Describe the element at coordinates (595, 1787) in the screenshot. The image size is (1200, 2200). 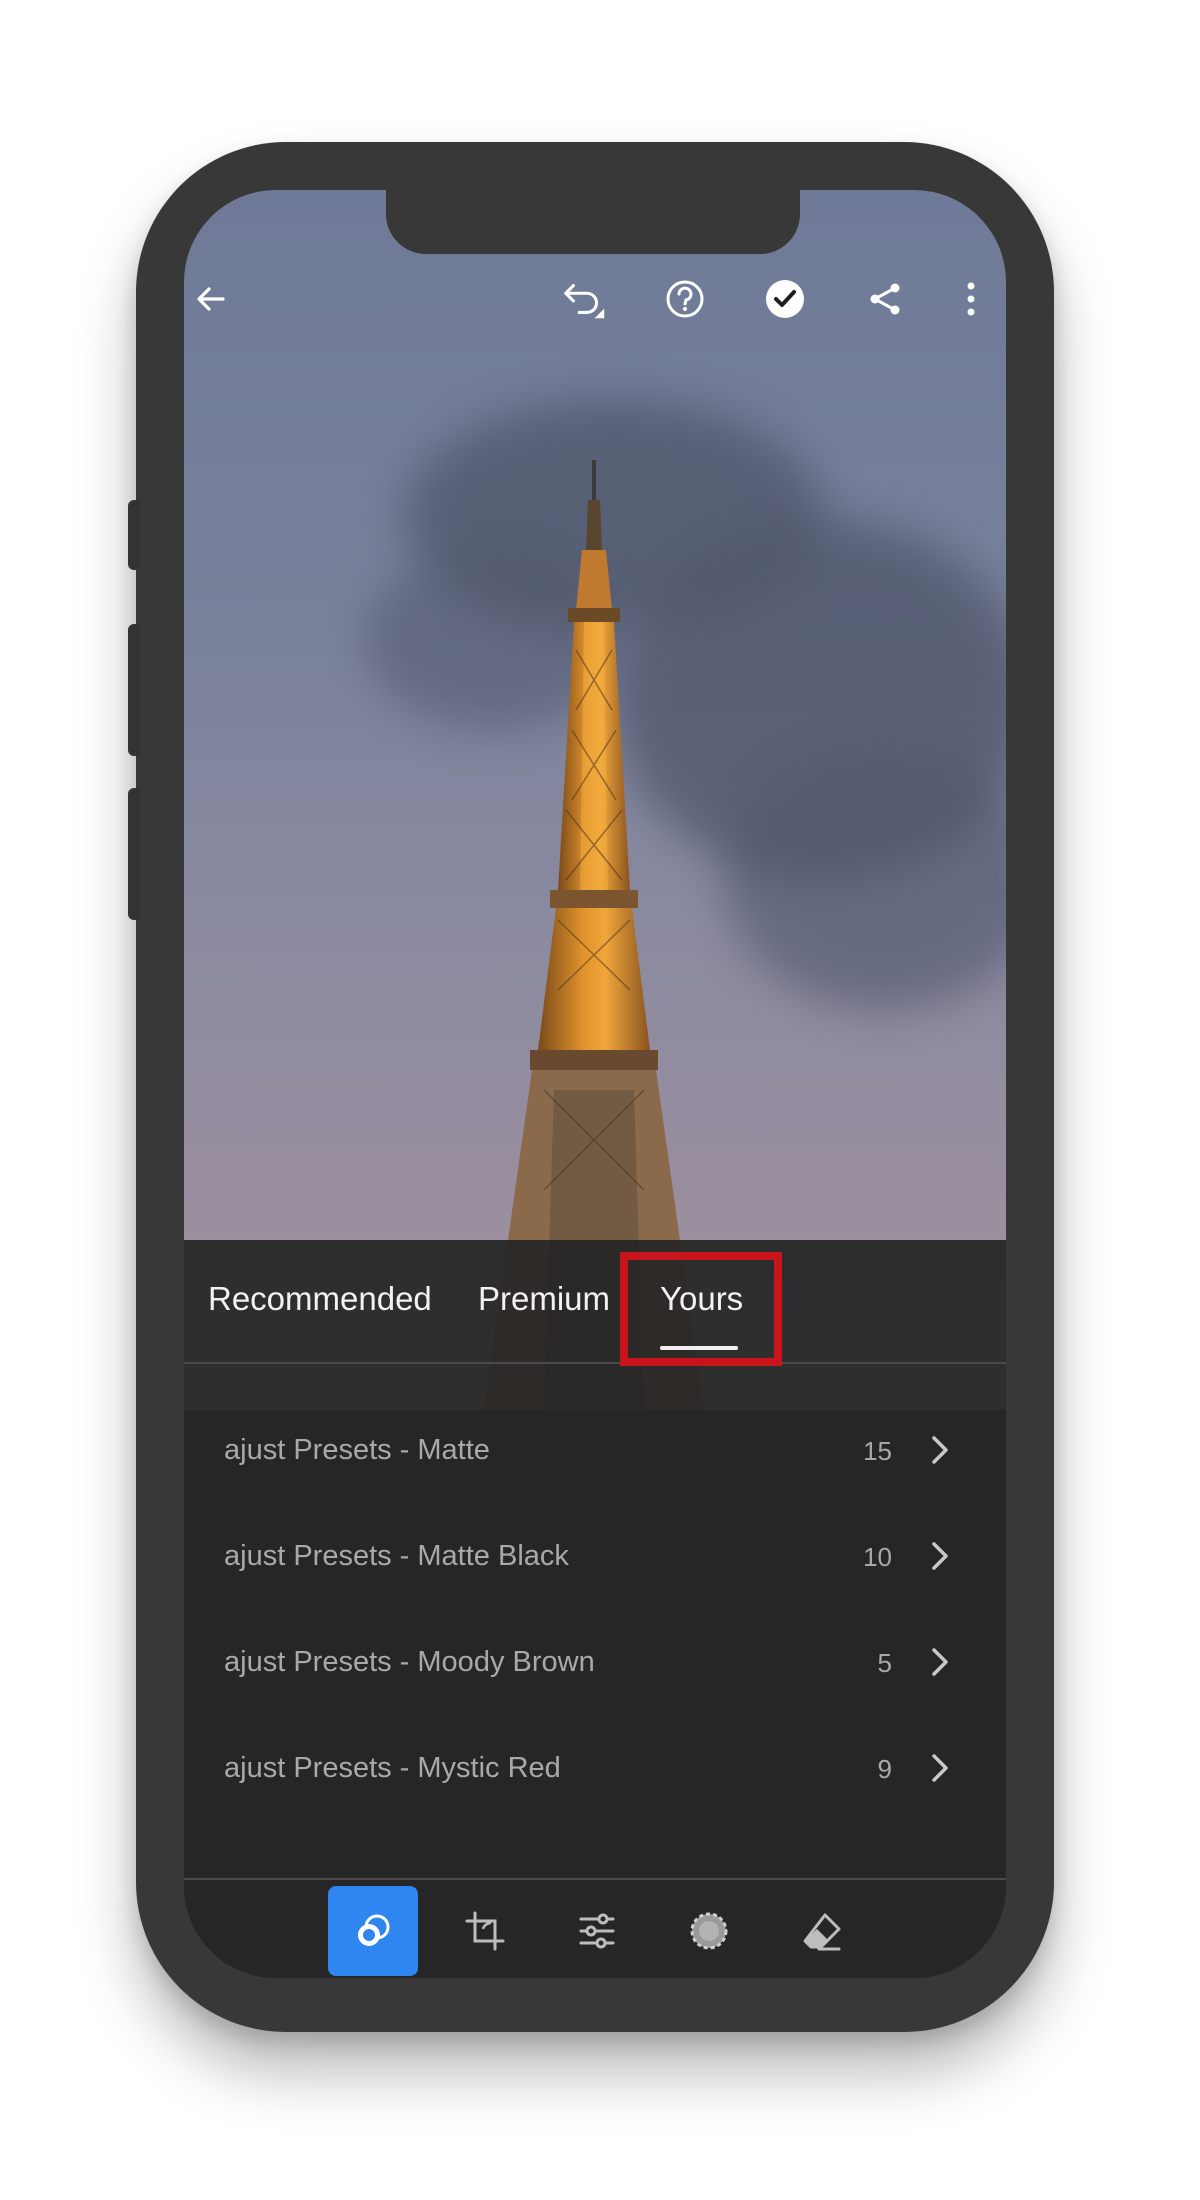
I see `list-item: ajust Presets - Mystic Red 9` at that location.